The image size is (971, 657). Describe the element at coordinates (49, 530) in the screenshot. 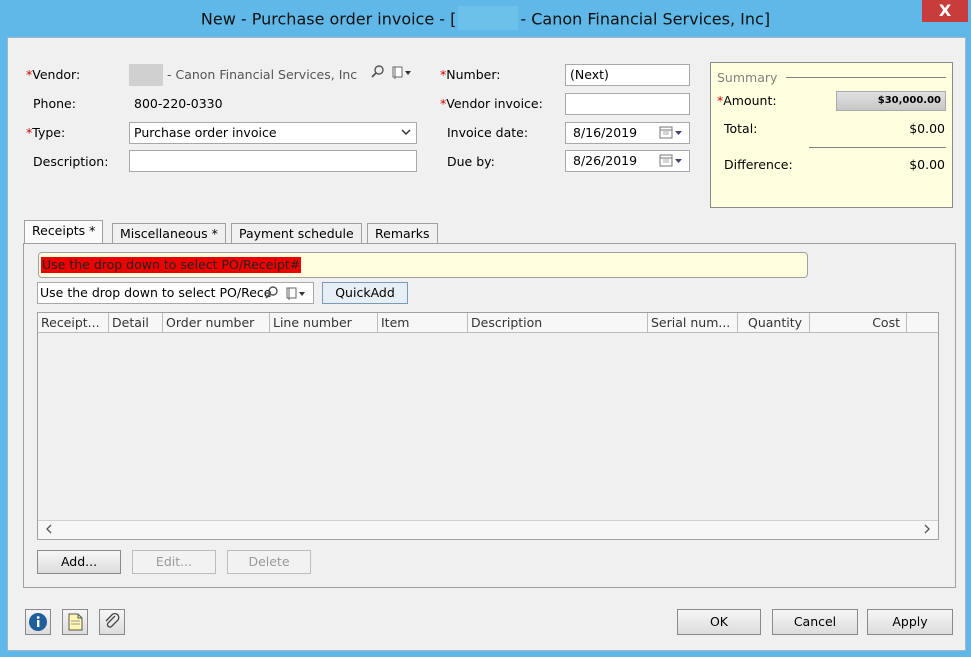

I see `scroll-left-icon` at that location.